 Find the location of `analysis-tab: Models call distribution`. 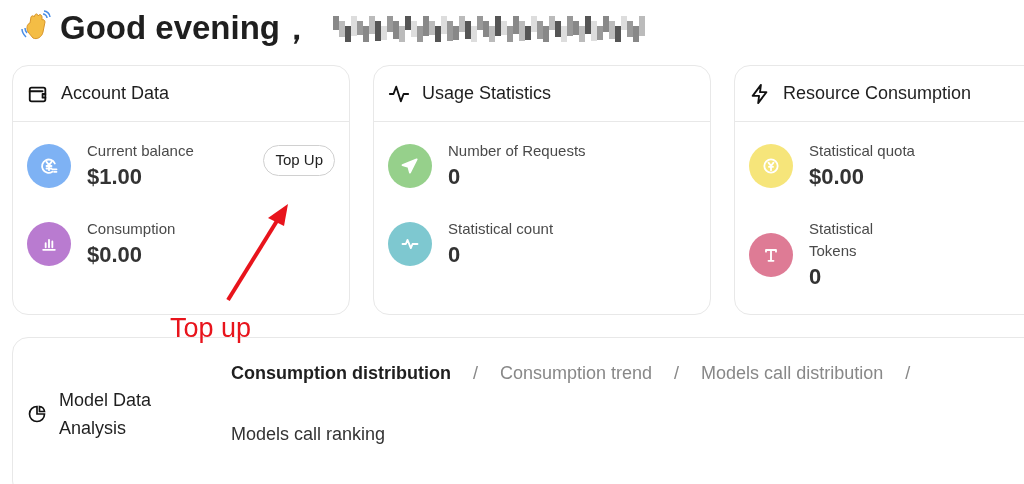

analysis-tab: Models call distribution is located at coordinates (792, 373).